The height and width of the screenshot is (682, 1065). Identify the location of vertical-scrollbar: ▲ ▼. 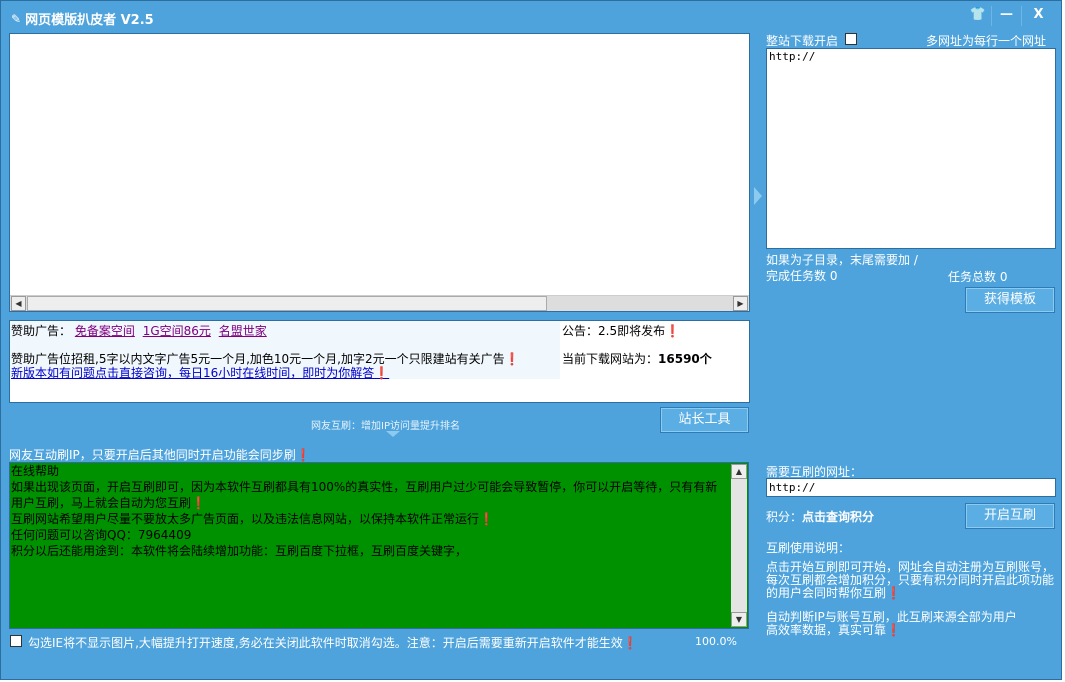
(739, 545).